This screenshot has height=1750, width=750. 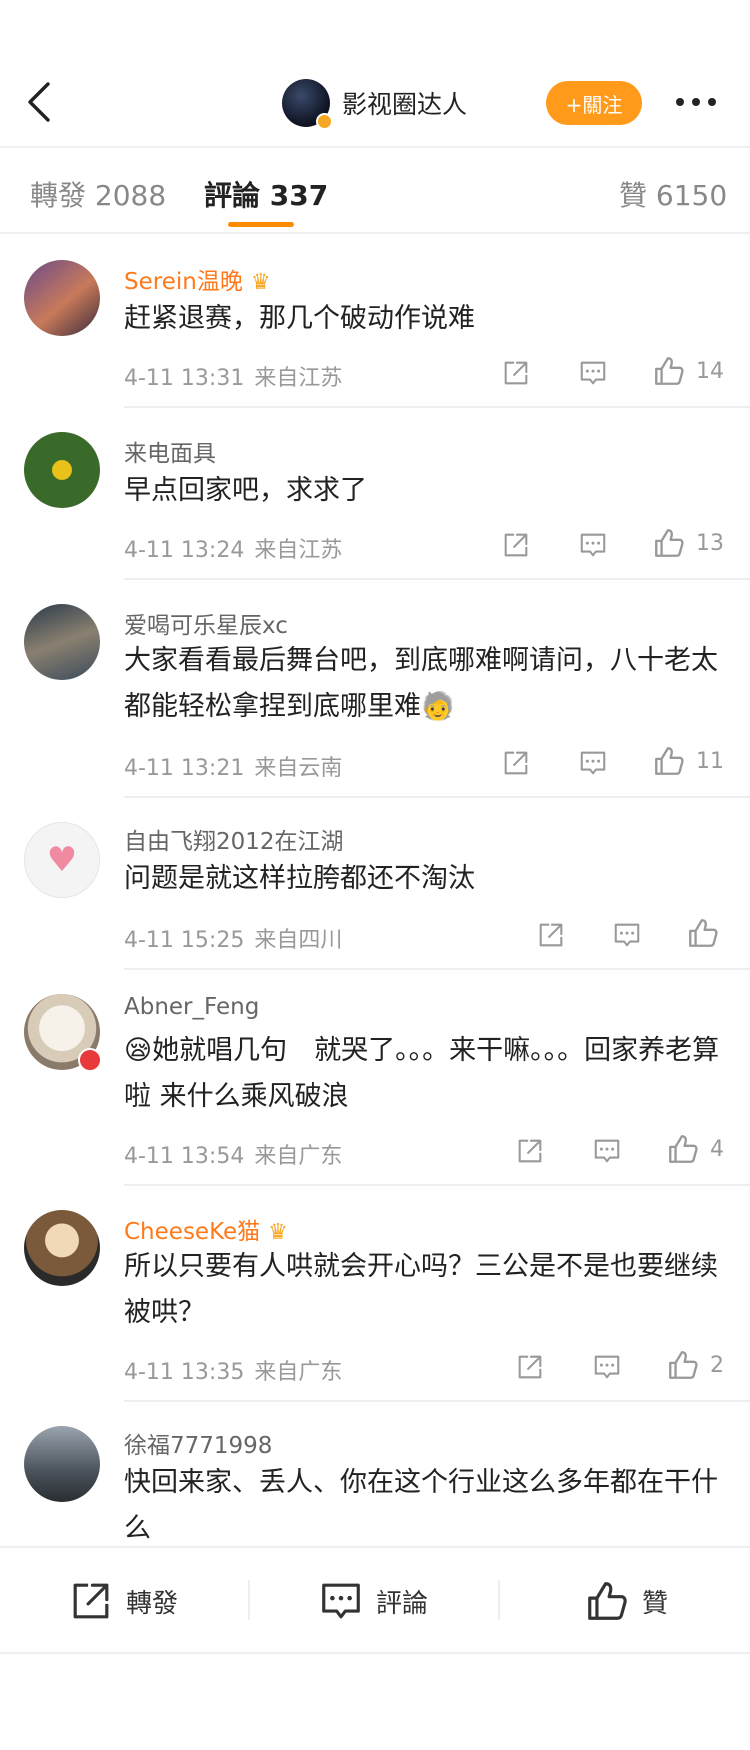 What do you see at coordinates (170, 451) in the screenshot?
I see `comment-username: 来电面具` at bounding box center [170, 451].